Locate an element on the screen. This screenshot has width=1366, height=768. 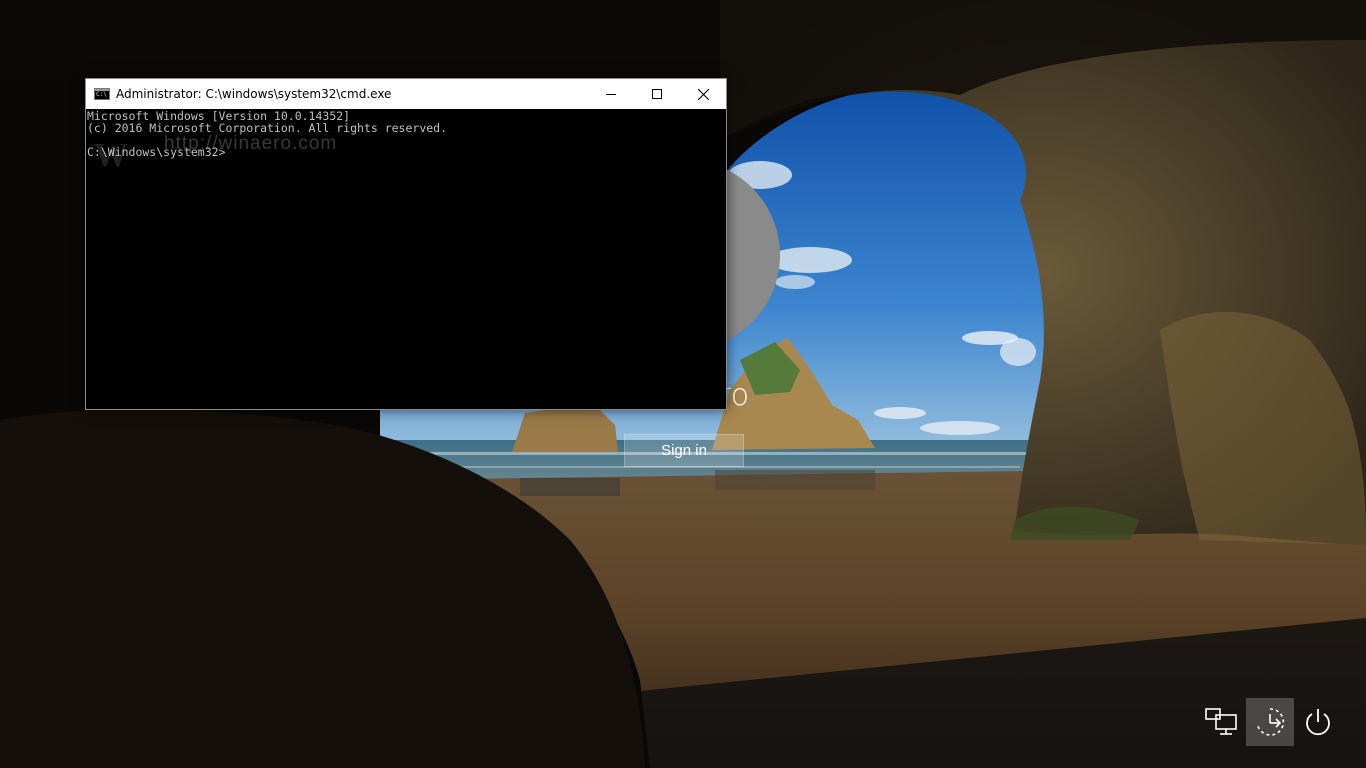
watermark-text: http://winaero.com is located at coordinates (251, 143).